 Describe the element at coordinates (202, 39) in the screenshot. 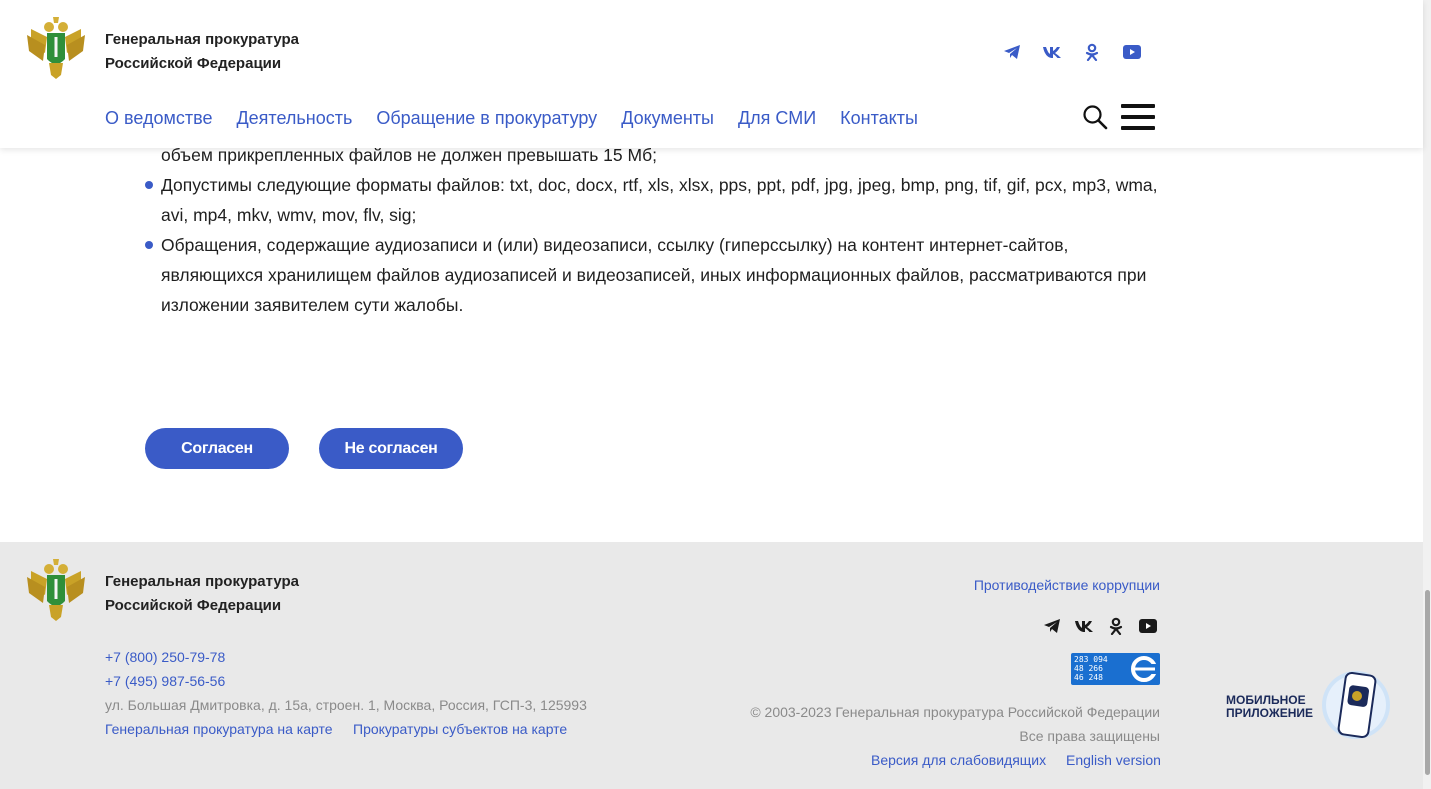

I see `org-name-line1: Генеральная прокуратура` at that location.